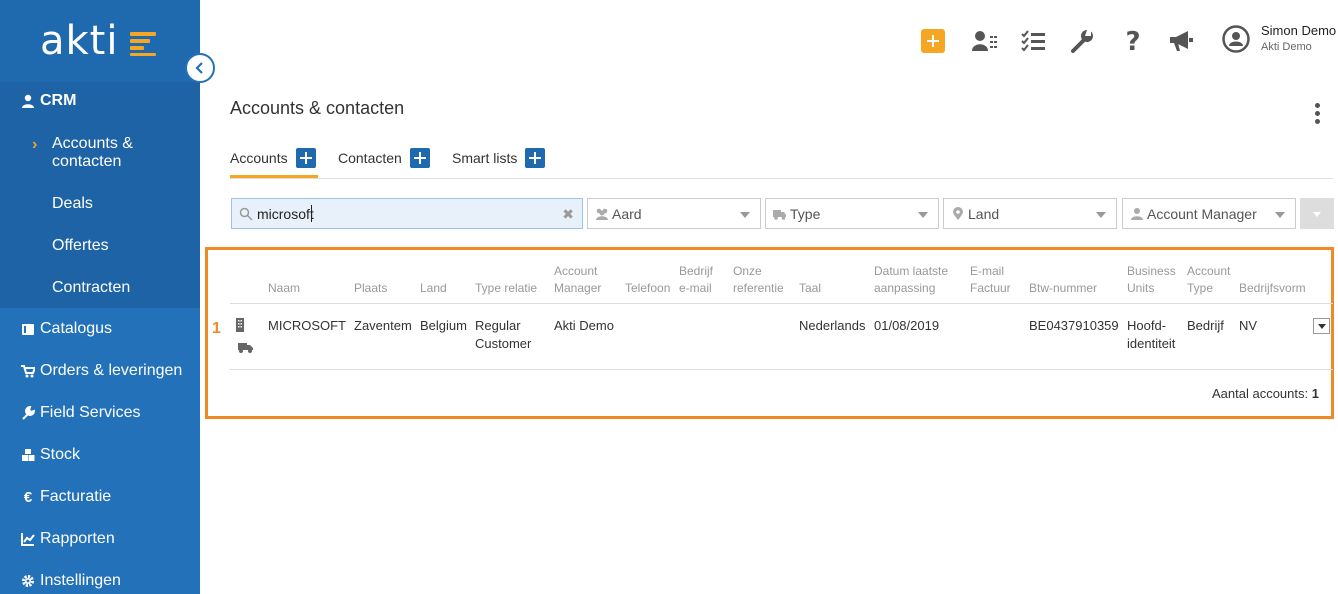 Image resolution: width=1338 pixels, height=594 pixels. Describe the element at coordinates (87, 161) in the screenshot. I see `sidebar-sub-label: contacten` at that location.